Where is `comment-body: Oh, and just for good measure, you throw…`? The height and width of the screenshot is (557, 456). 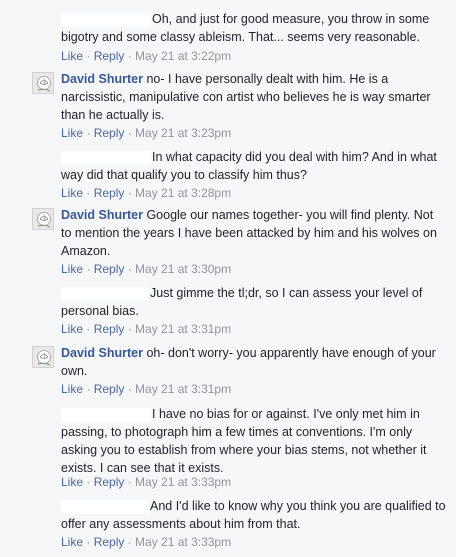 comment-body: Oh, and just for good measure, you throw… is located at coordinates (253, 28).